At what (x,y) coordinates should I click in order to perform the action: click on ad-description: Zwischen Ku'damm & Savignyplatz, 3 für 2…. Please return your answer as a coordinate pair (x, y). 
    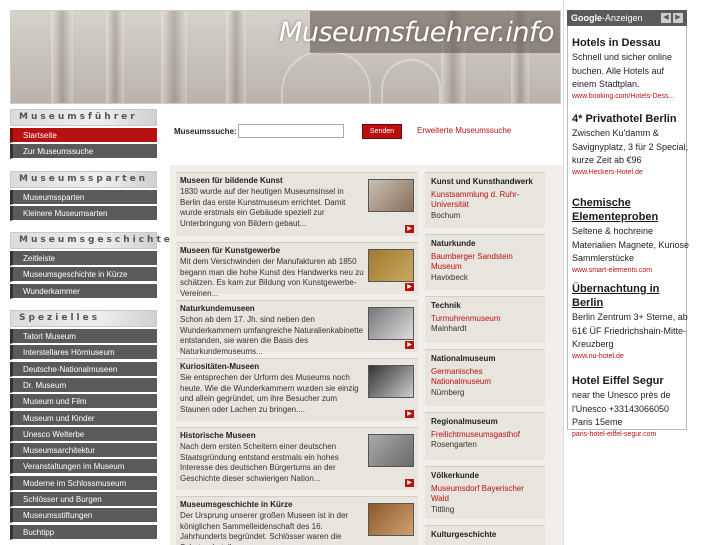
    Looking at the image, I should click on (630, 146).